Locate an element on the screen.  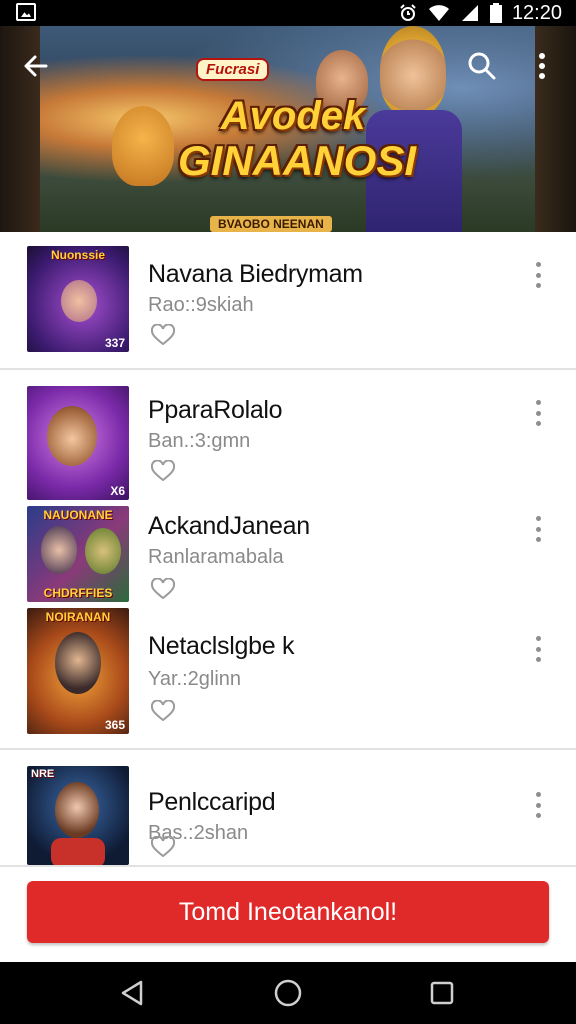
system-navigation-bar is located at coordinates (288, 993).